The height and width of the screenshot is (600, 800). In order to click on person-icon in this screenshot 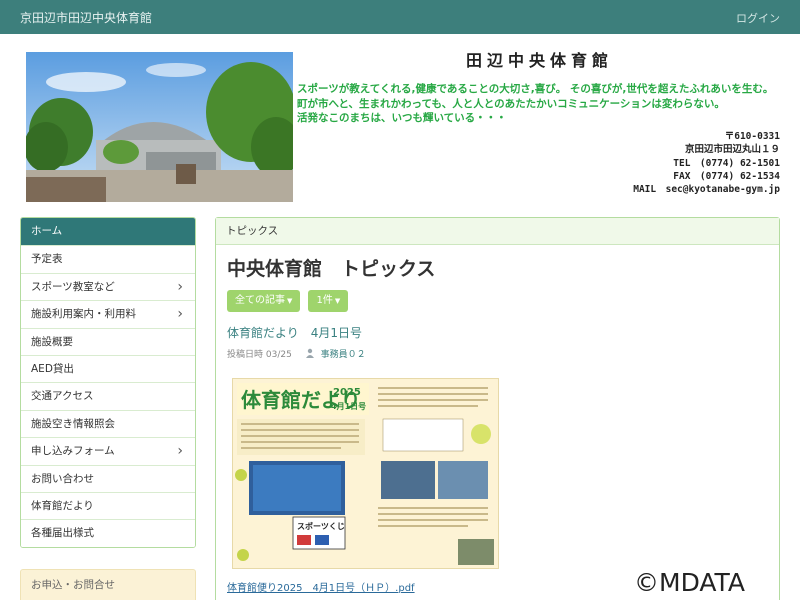, I will do `click(309, 353)`.